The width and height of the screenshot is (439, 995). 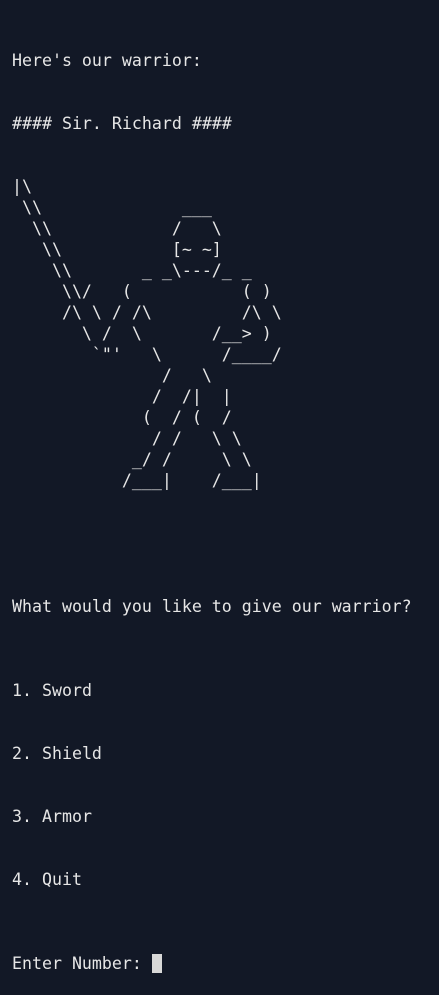 I want to click on menu-option-shield: 2. Shield, so click(x=219, y=753).